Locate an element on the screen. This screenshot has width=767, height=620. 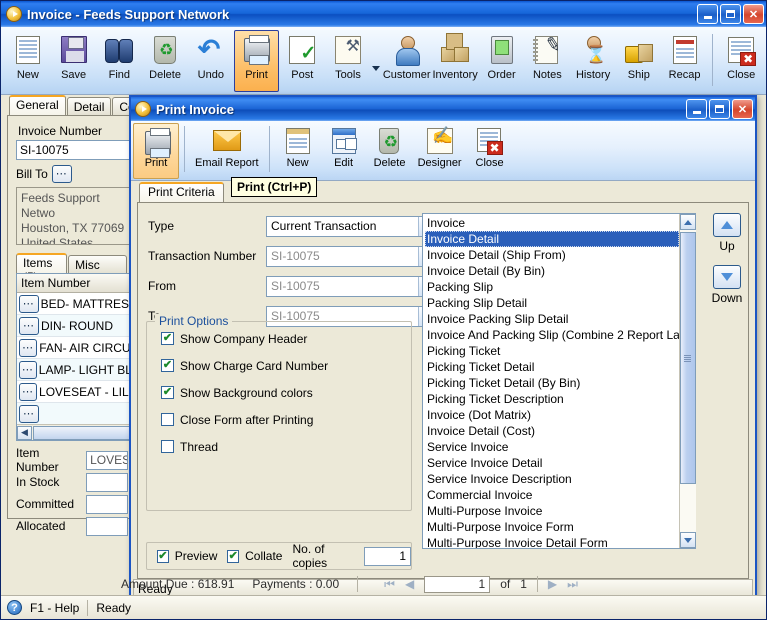
scroll-up-icon is located at coordinates (687, 222).